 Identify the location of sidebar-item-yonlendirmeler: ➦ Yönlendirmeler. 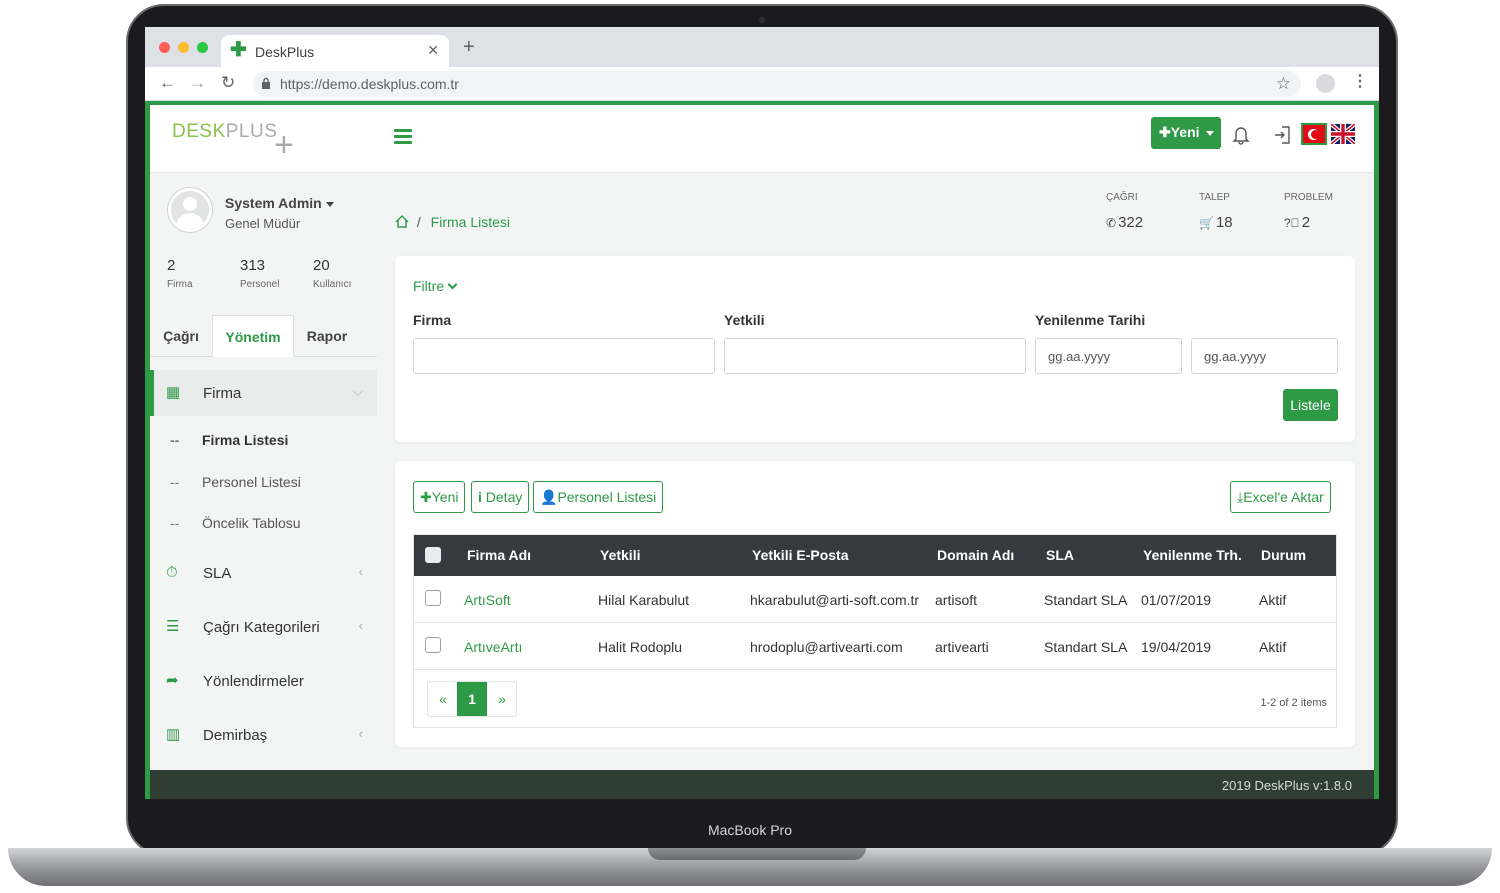
(263, 681).